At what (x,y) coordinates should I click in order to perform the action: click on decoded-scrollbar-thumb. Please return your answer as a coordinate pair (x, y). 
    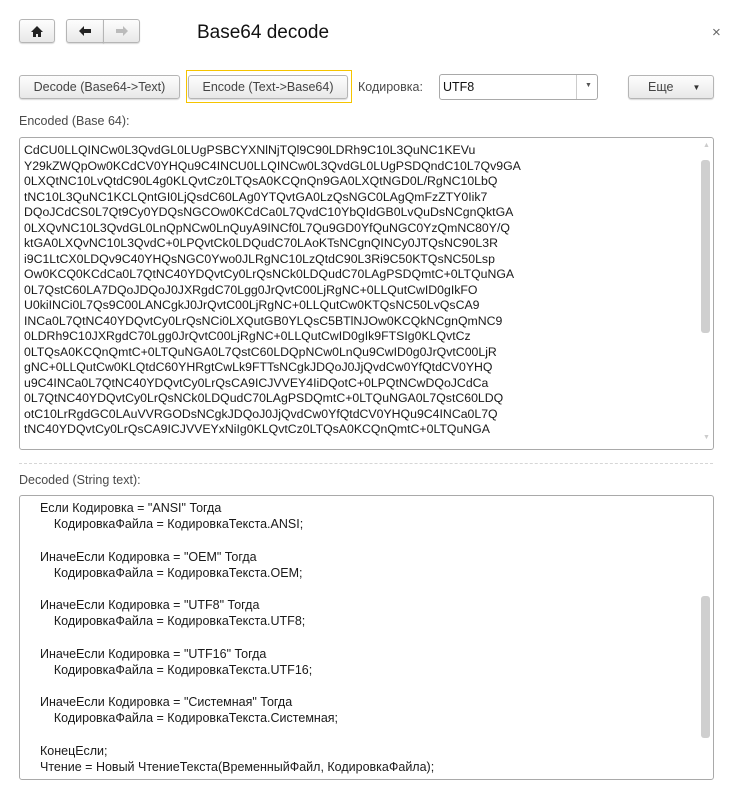
    Looking at the image, I should click on (705, 667).